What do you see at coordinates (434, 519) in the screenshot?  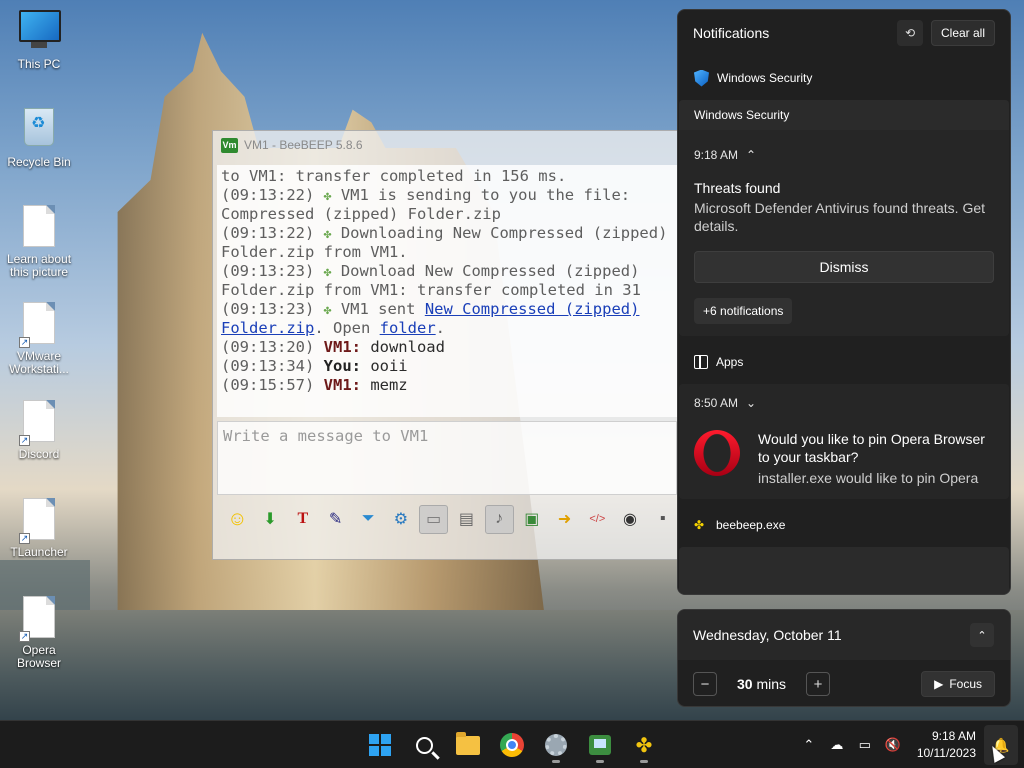 I see `screenshot-icon: ▭` at bounding box center [434, 519].